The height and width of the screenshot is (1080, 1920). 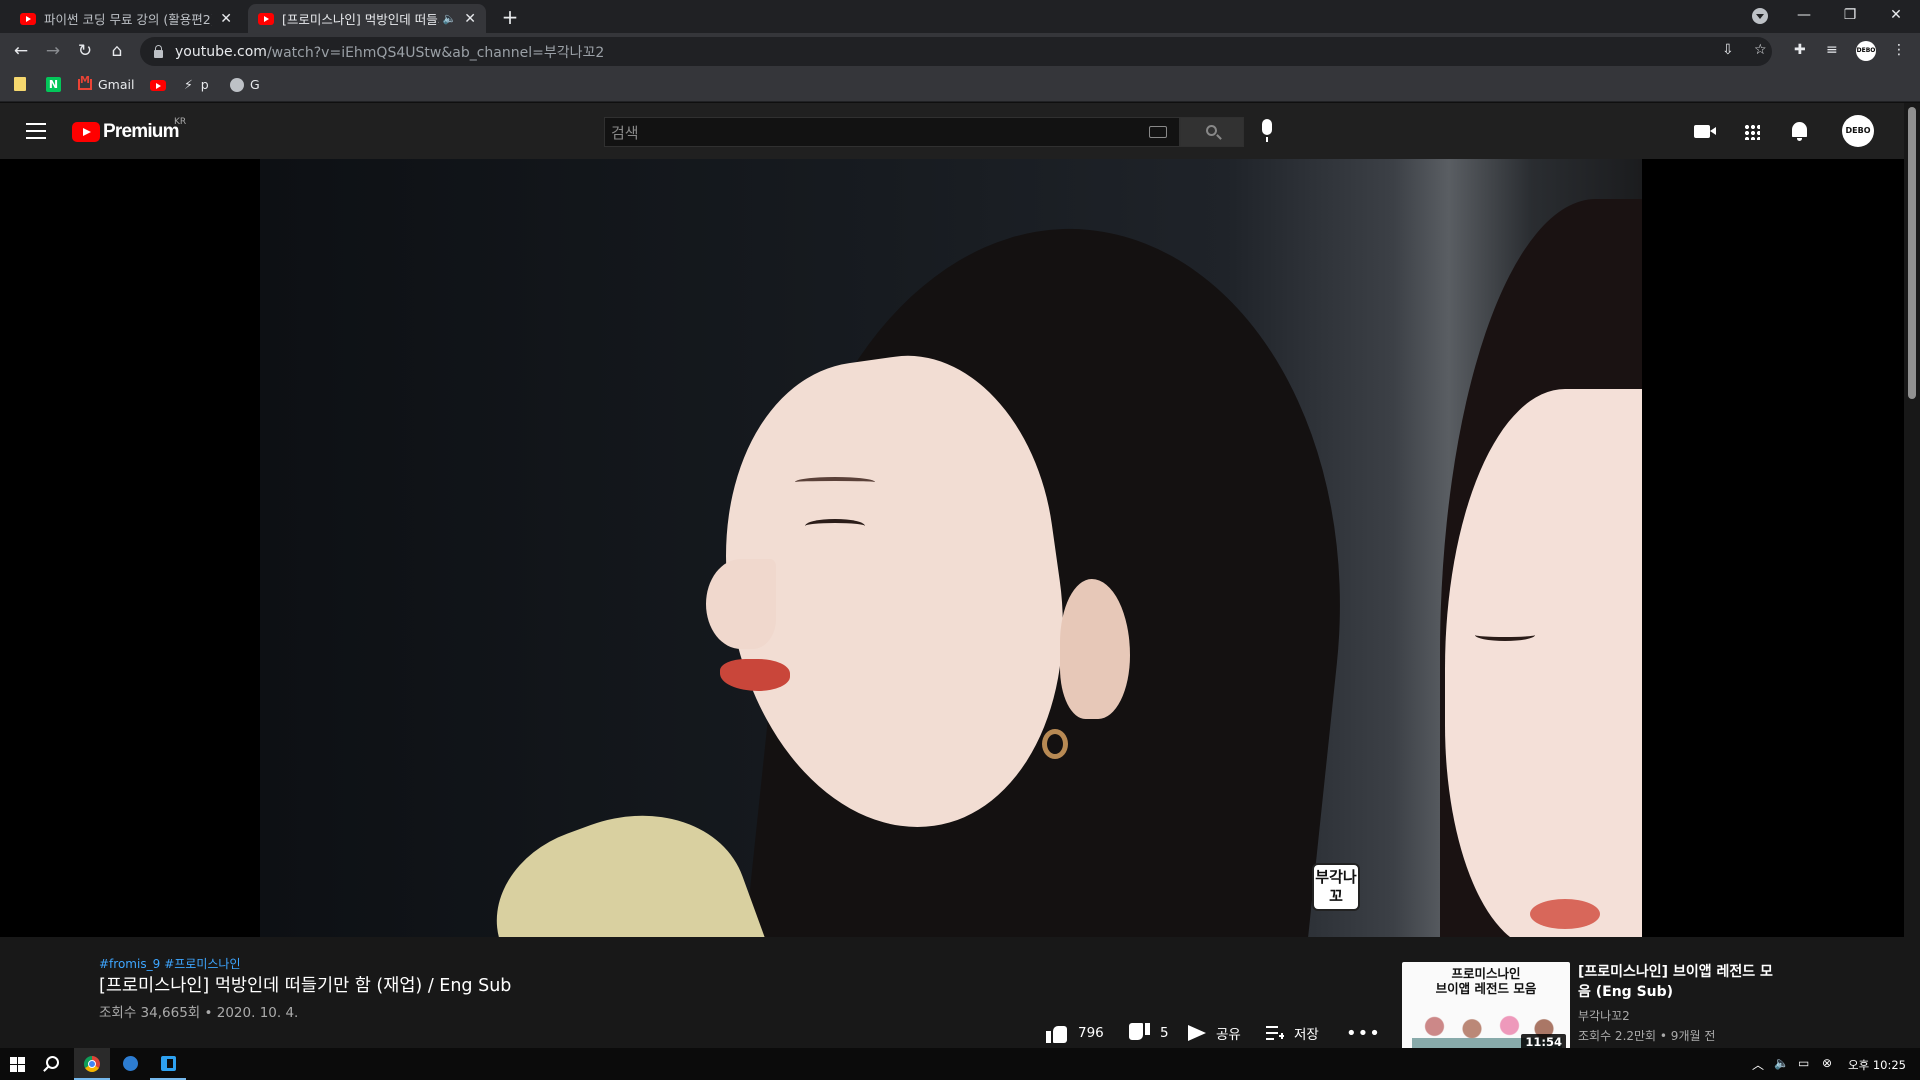 I want to click on tab-fromis-video: [프로미스나인] 먹방인데 떠들기만 함 🔈 ✕, so click(x=367, y=18).